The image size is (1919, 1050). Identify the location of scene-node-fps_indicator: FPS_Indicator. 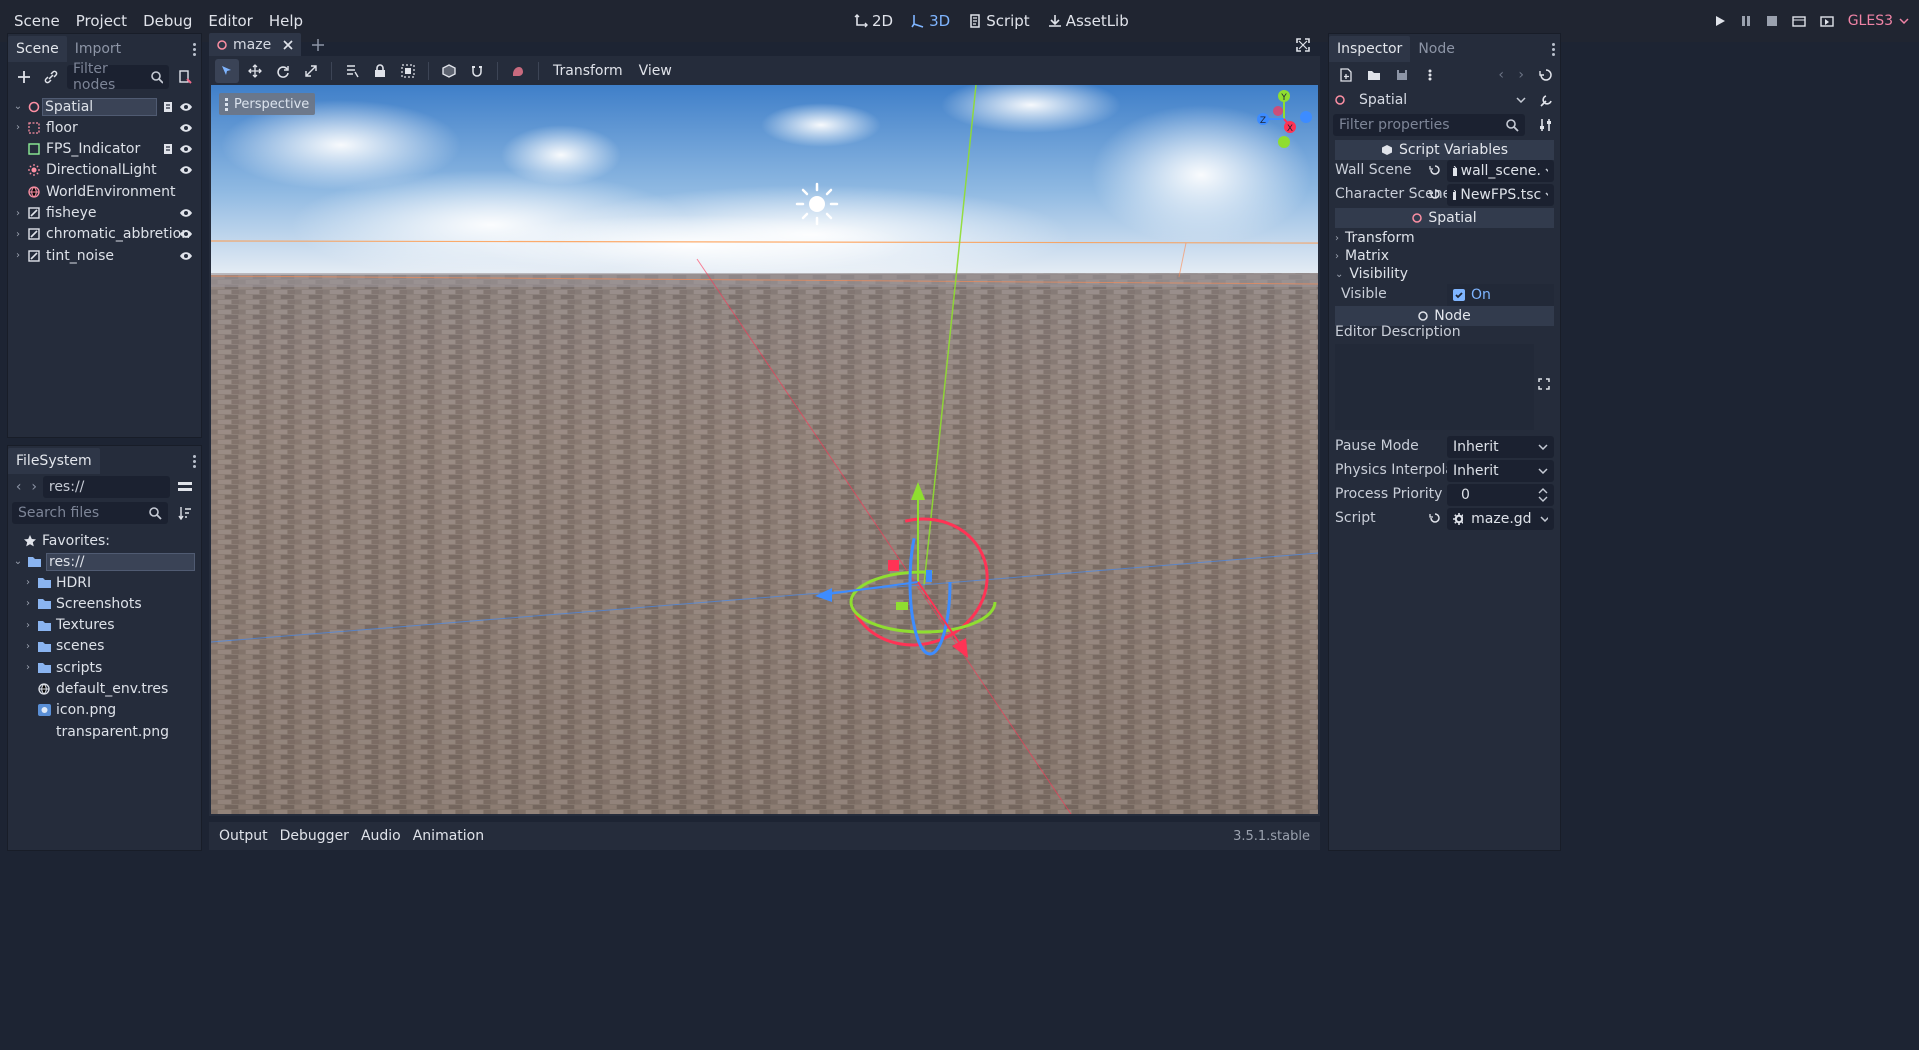
(104, 149).